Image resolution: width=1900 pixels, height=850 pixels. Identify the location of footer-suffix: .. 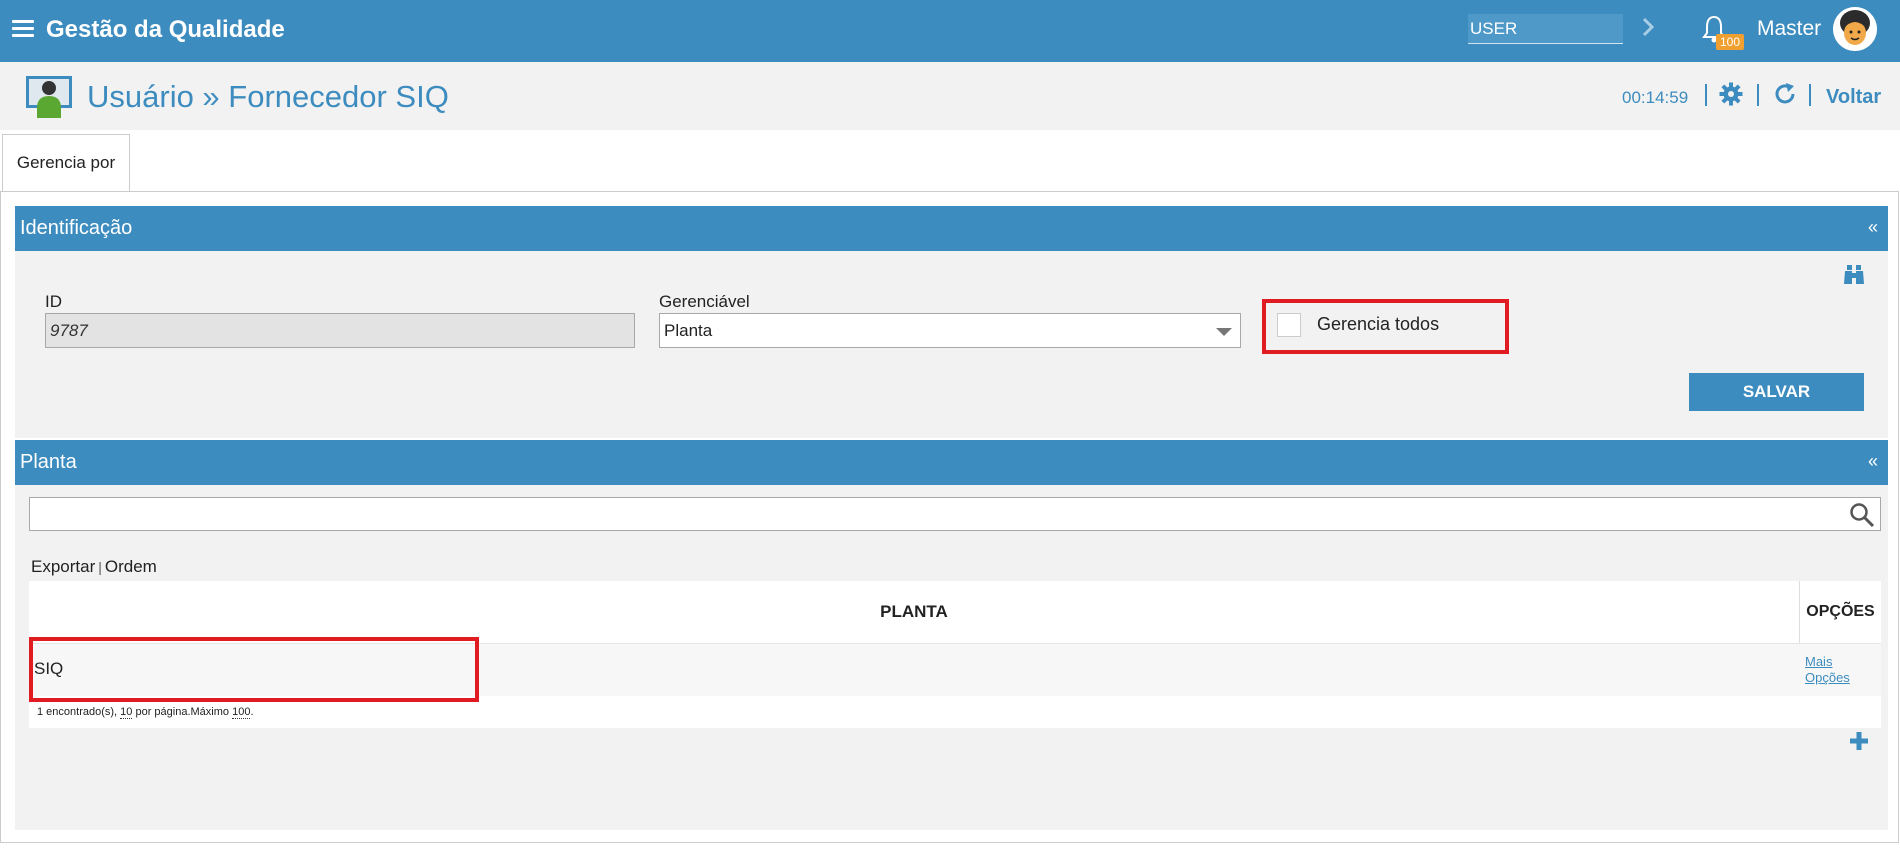
(252, 712).